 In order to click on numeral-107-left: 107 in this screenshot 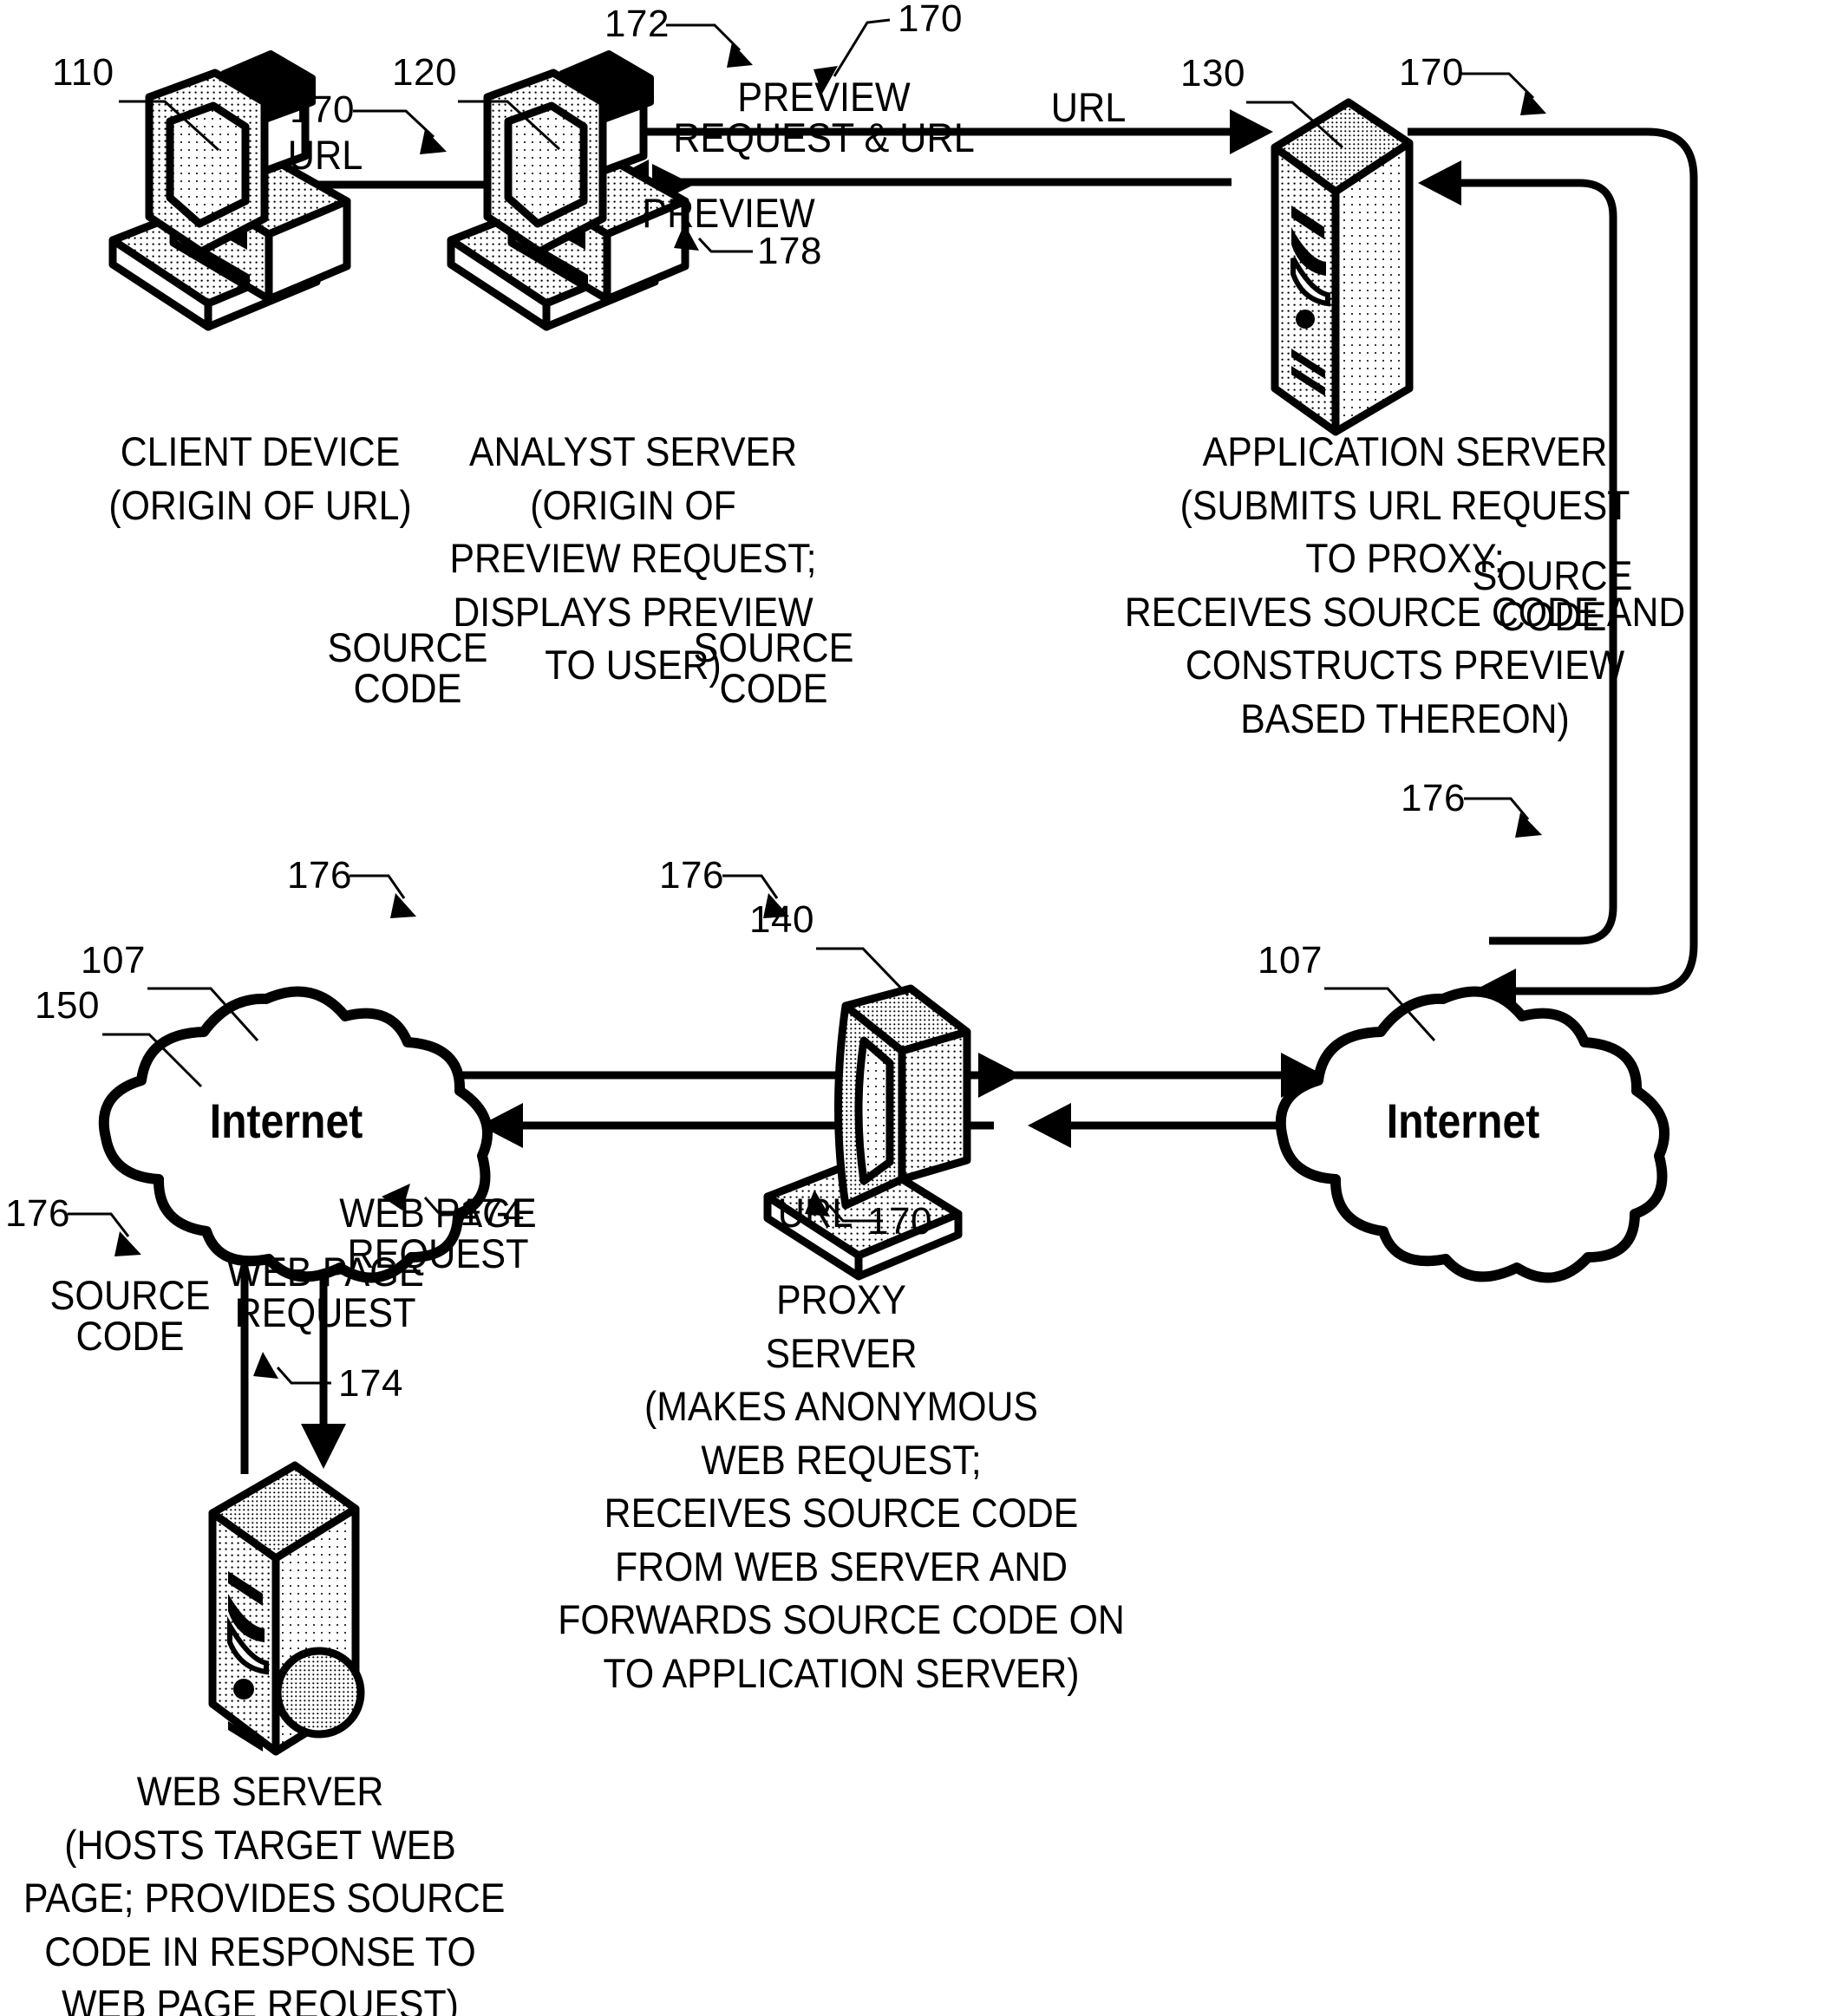, I will do `click(113, 960)`.